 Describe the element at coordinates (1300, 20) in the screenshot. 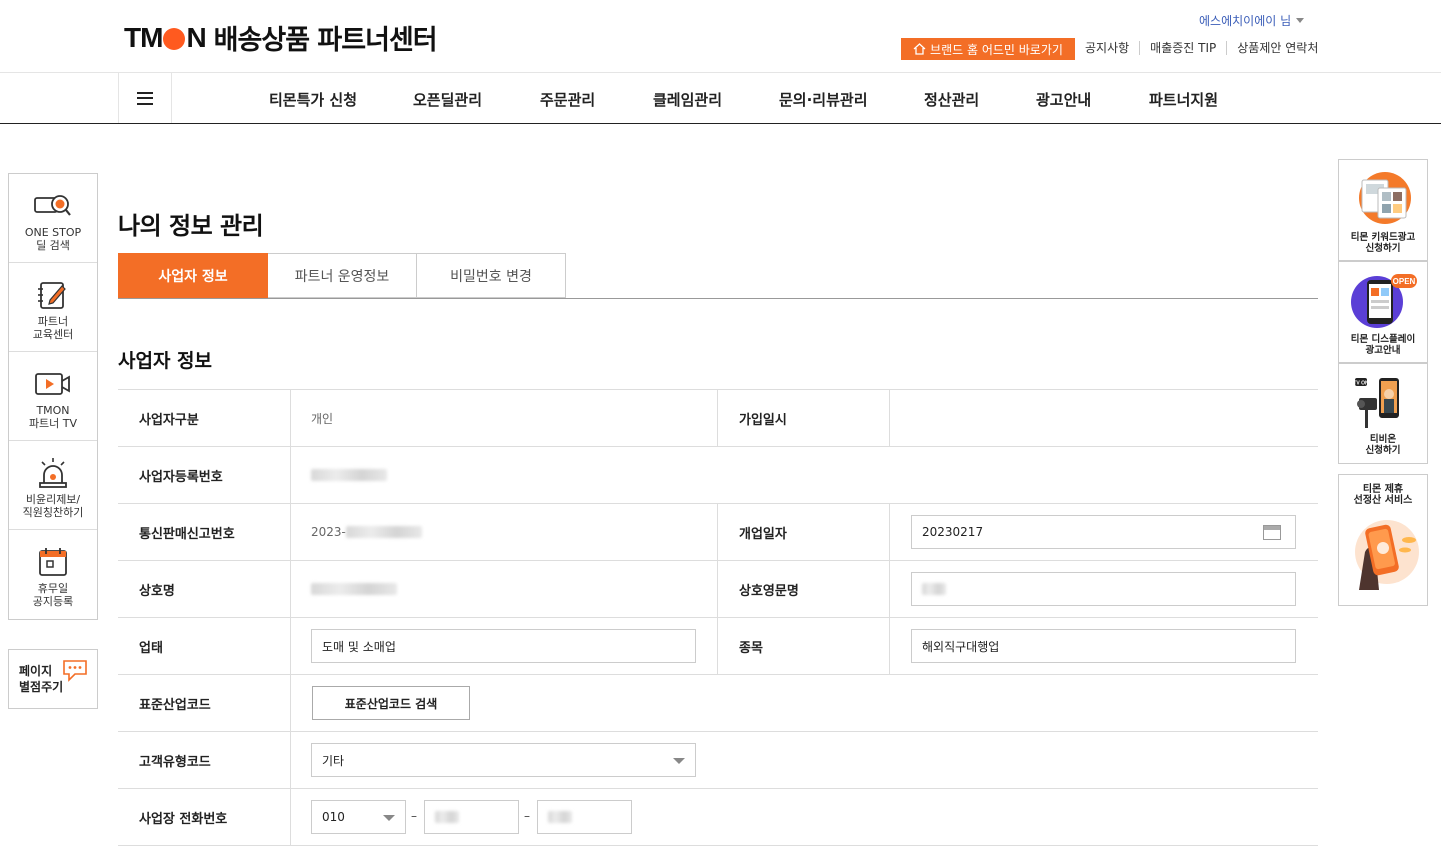

I see `caret-down-icon` at that location.